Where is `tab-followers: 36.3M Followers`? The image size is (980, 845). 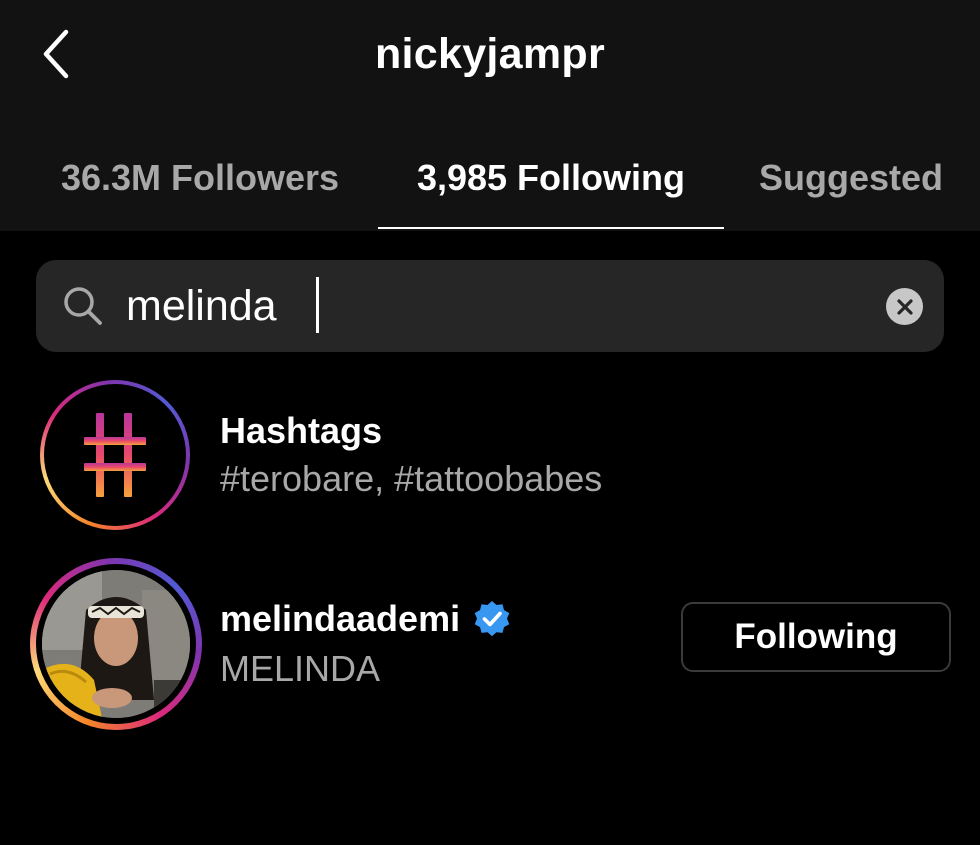 tab-followers: 36.3M Followers is located at coordinates (200, 178).